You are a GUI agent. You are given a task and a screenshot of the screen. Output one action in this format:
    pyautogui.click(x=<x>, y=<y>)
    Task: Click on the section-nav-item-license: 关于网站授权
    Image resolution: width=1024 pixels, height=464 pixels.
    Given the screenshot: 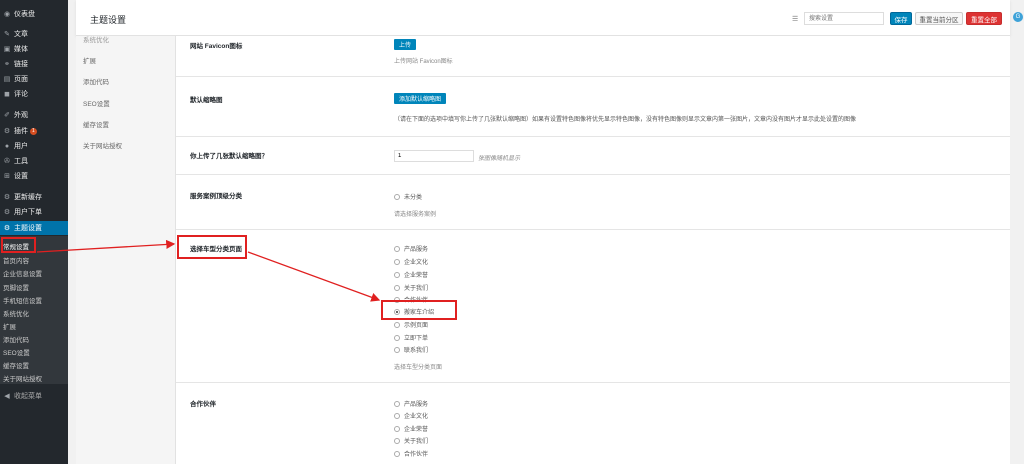 What is the action you would take?
    pyautogui.click(x=102, y=145)
    